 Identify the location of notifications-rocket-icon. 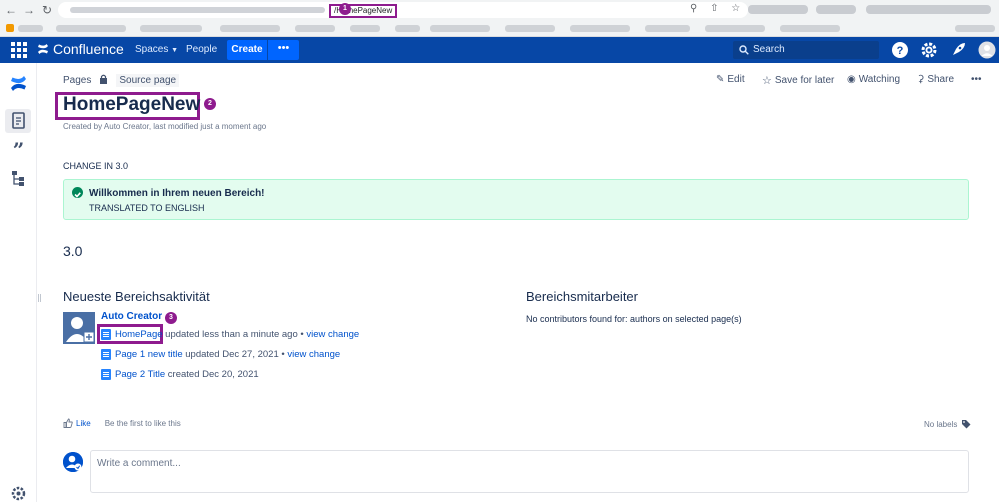
(958, 50).